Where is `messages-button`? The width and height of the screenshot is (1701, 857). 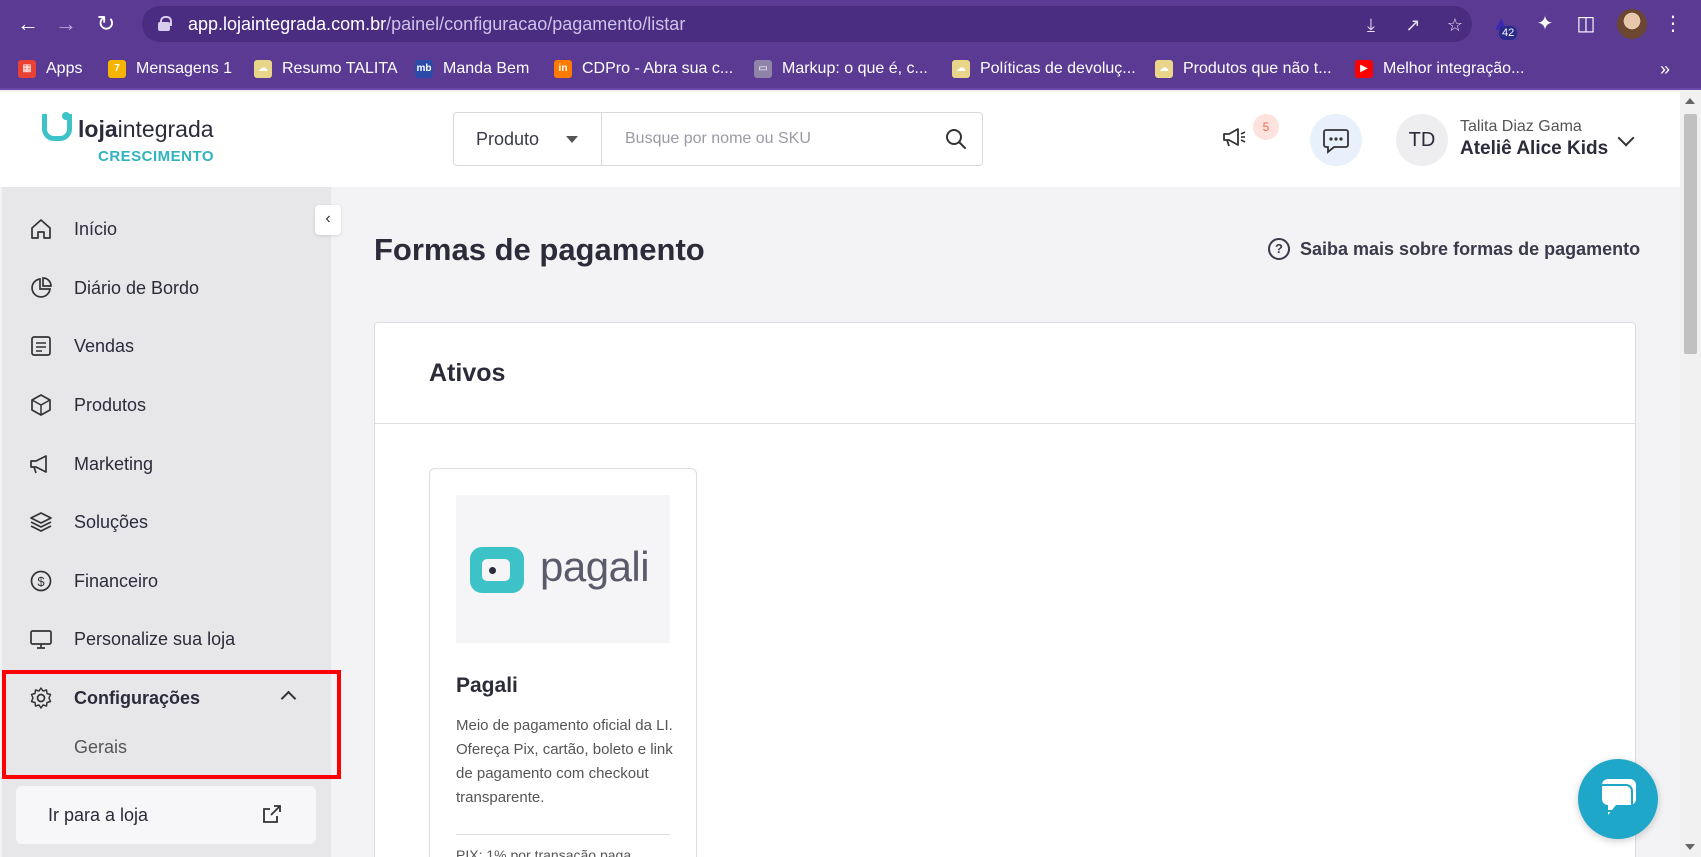
messages-button is located at coordinates (1336, 140).